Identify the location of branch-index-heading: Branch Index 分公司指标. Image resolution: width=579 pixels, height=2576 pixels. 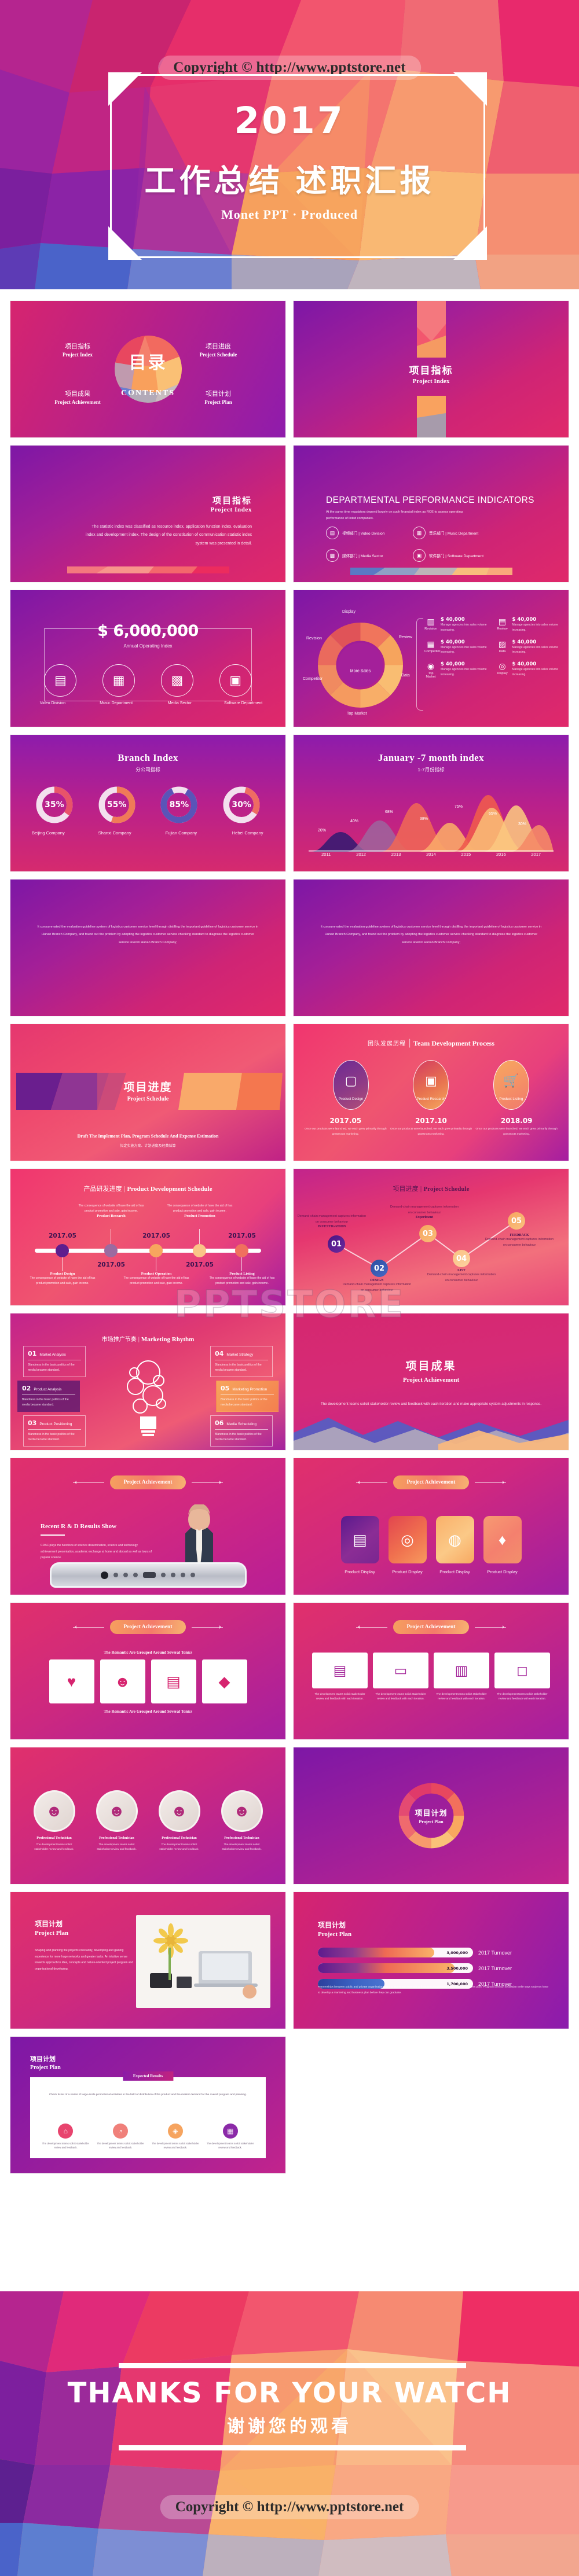
(147, 762).